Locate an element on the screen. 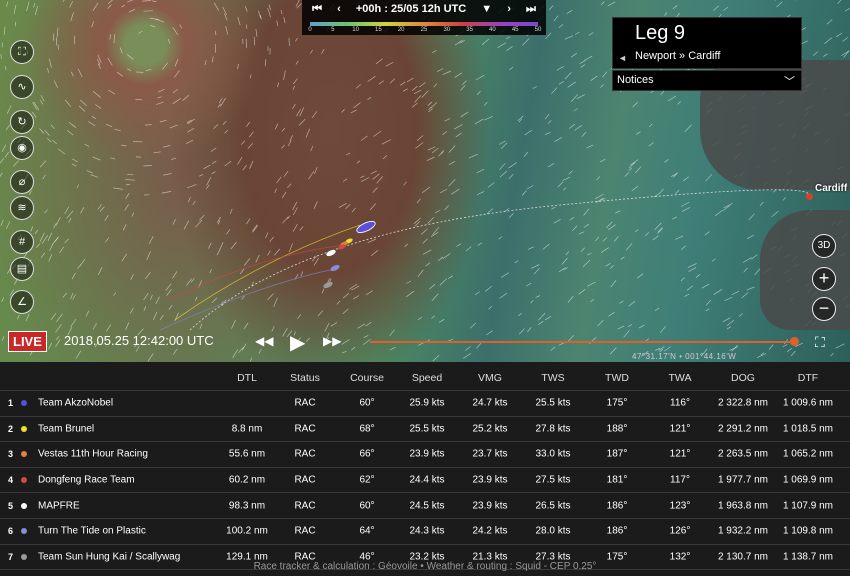 The image size is (850, 576). zoom-out-button: − is located at coordinates (824, 309).